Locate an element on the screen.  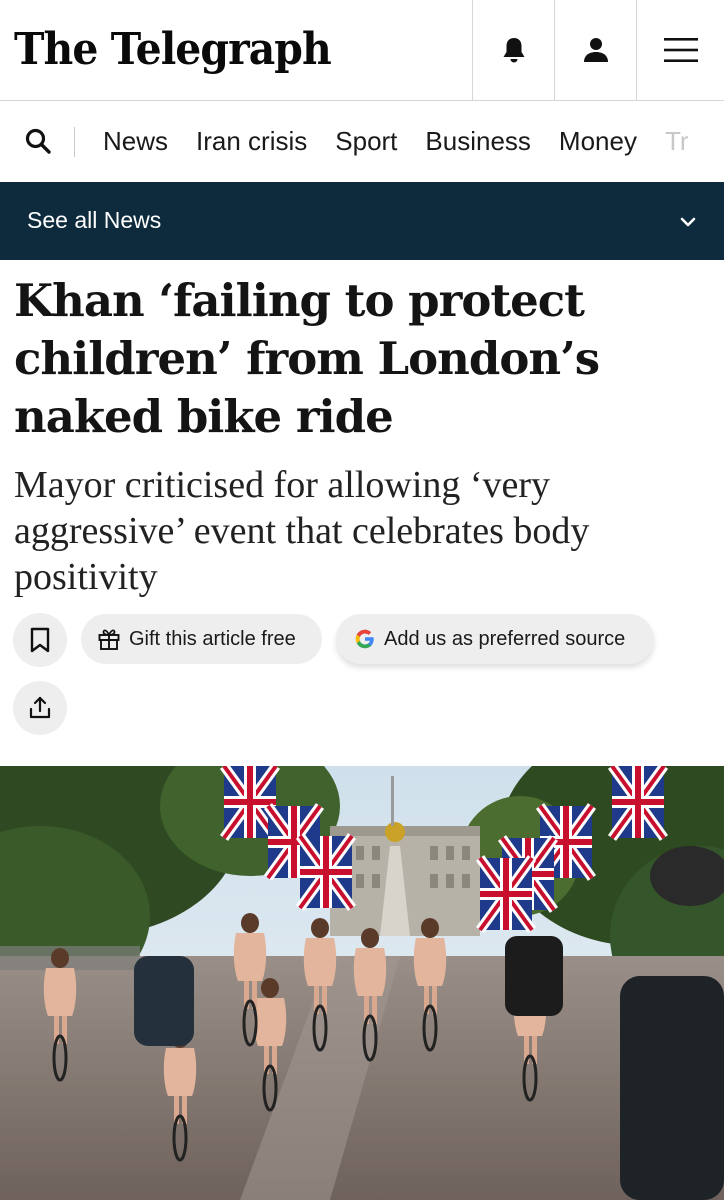
bookmark-button is located at coordinates (40, 640).